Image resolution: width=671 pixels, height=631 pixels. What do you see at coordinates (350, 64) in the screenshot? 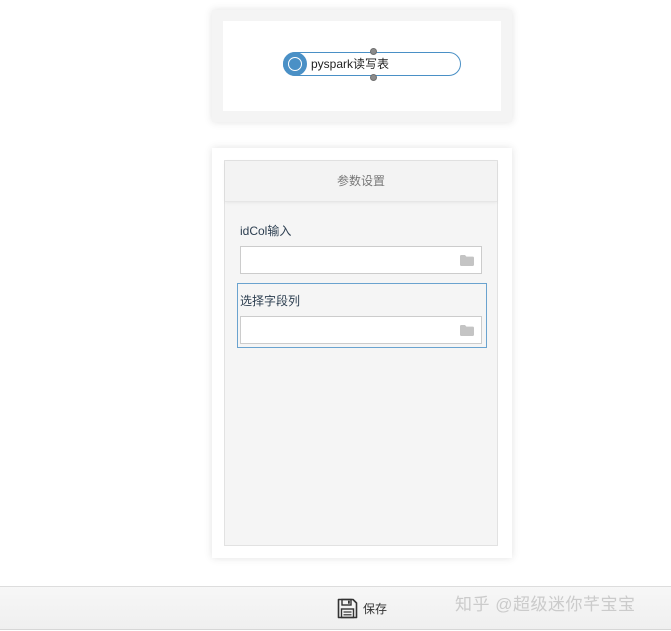
I see `node-label: pyspark读写表` at bounding box center [350, 64].